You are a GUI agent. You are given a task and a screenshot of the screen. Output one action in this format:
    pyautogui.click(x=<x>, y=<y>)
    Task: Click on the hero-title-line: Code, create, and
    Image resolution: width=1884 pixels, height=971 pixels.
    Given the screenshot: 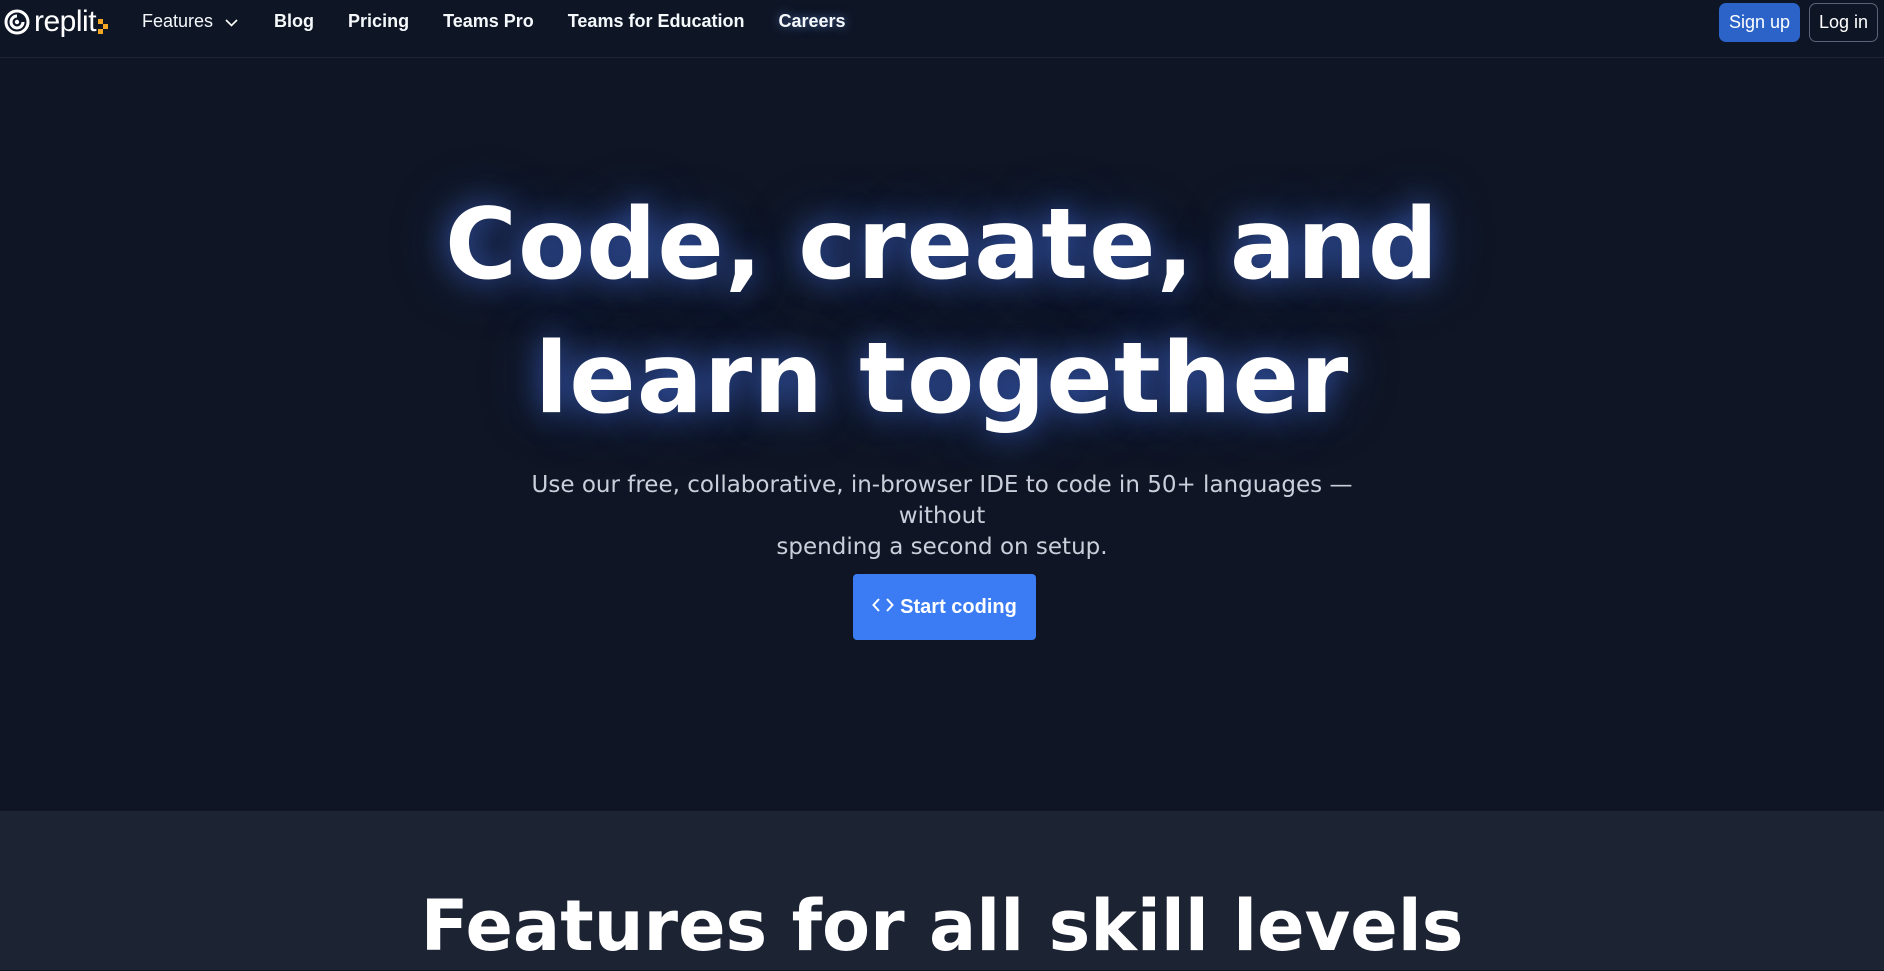 What is the action you would take?
    pyautogui.click(x=942, y=245)
    